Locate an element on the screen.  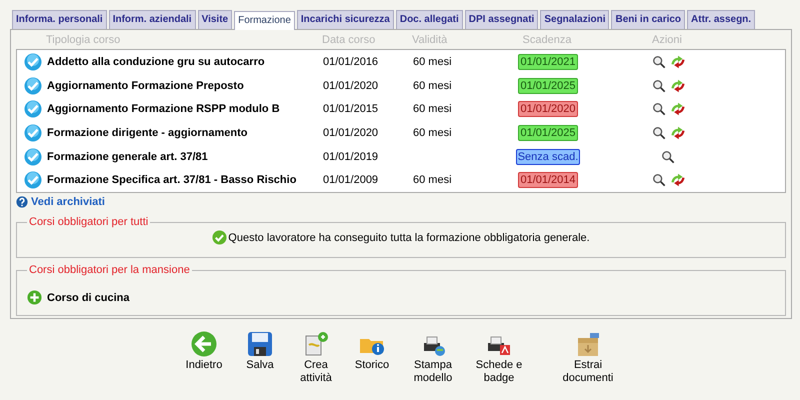
expiry-badge: 01/01/2014 is located at coordinates (548, 180).